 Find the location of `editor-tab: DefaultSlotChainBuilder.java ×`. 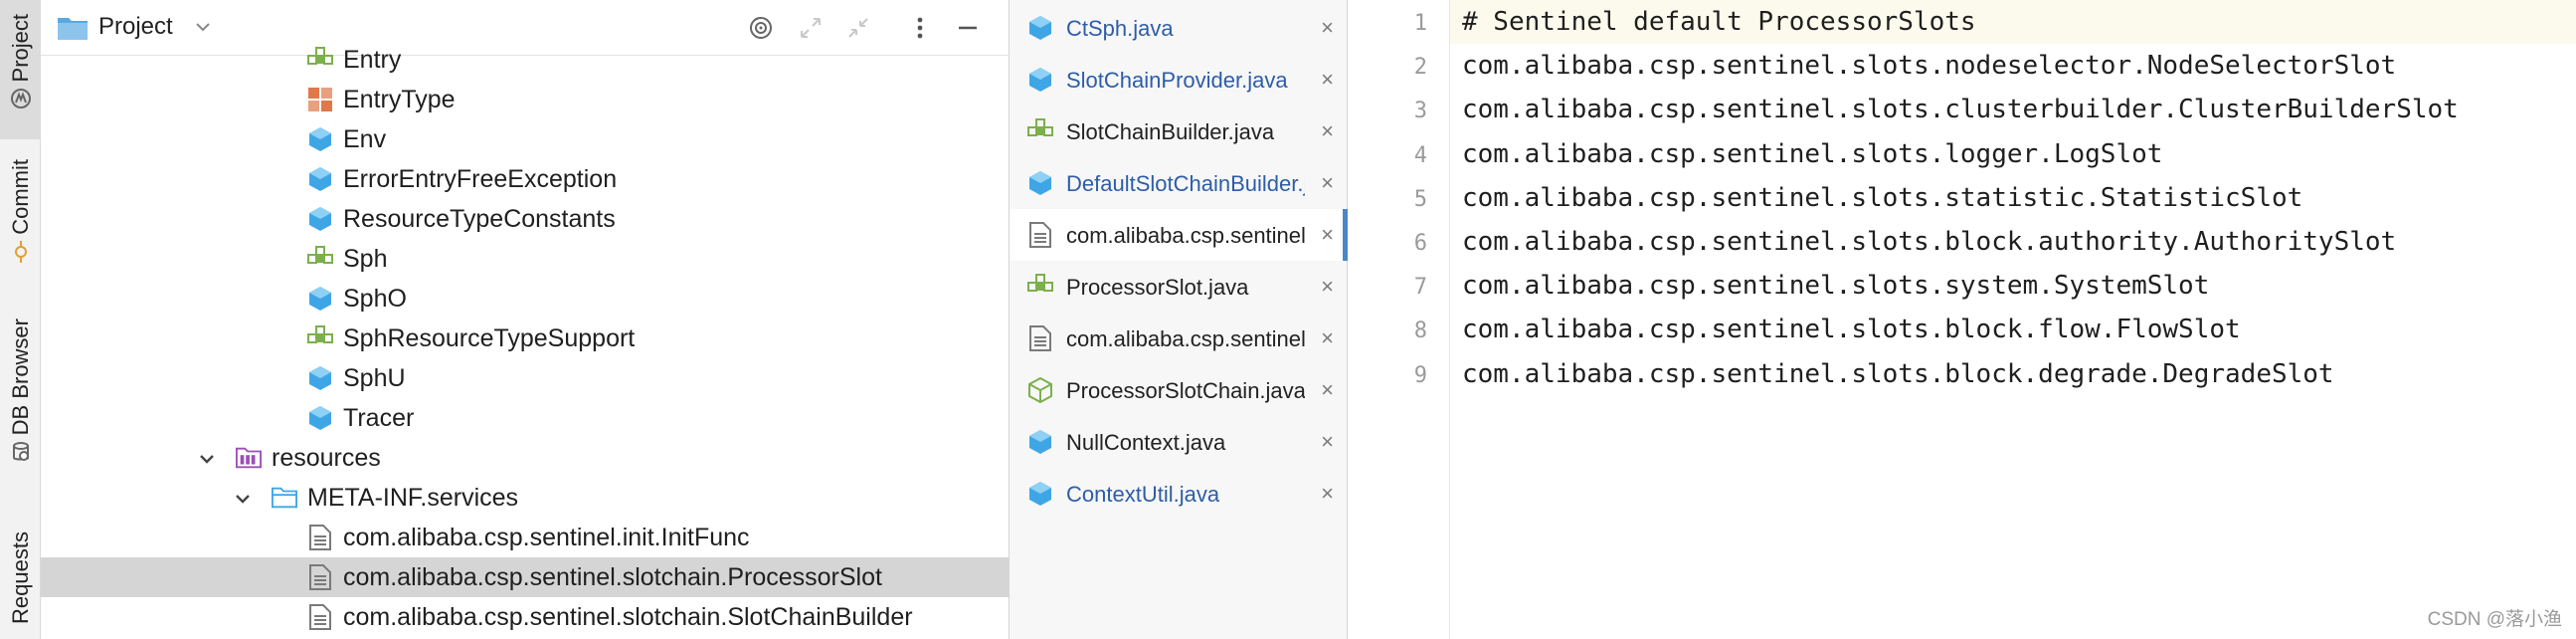

editor-tab: DefaultSlotChainBuilder.java × is located at coordinates (1179, 183).